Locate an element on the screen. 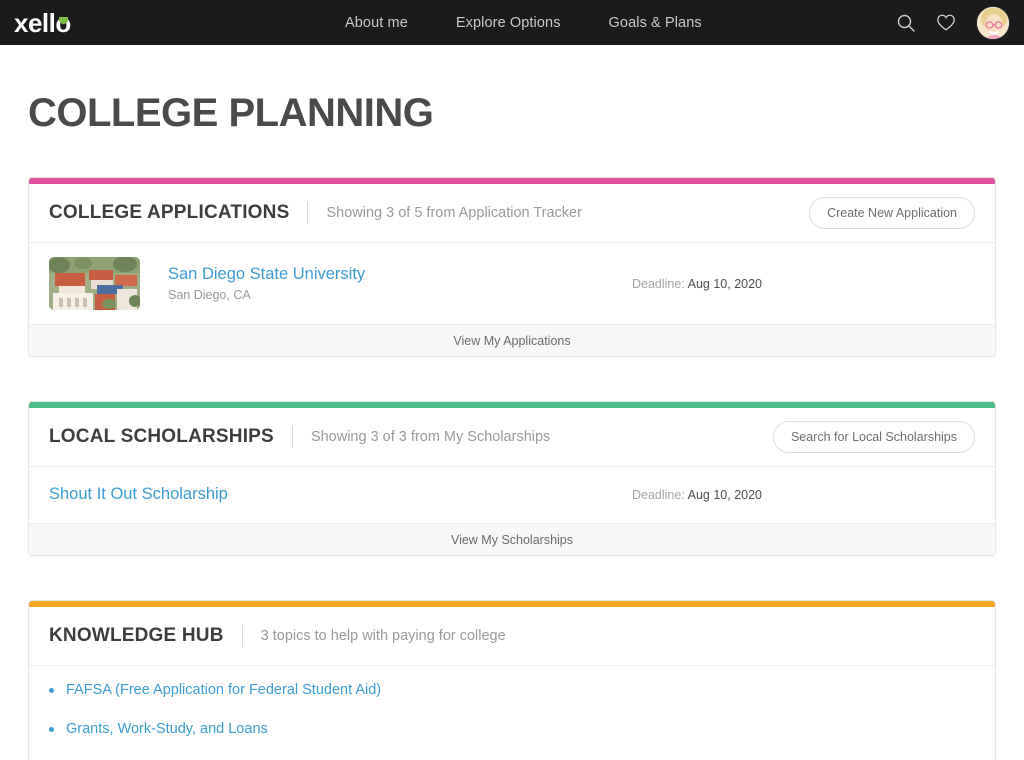 This screenshot has width=1024, height=760. university-location: San Diego, CA is located at coordinates (209, 294).